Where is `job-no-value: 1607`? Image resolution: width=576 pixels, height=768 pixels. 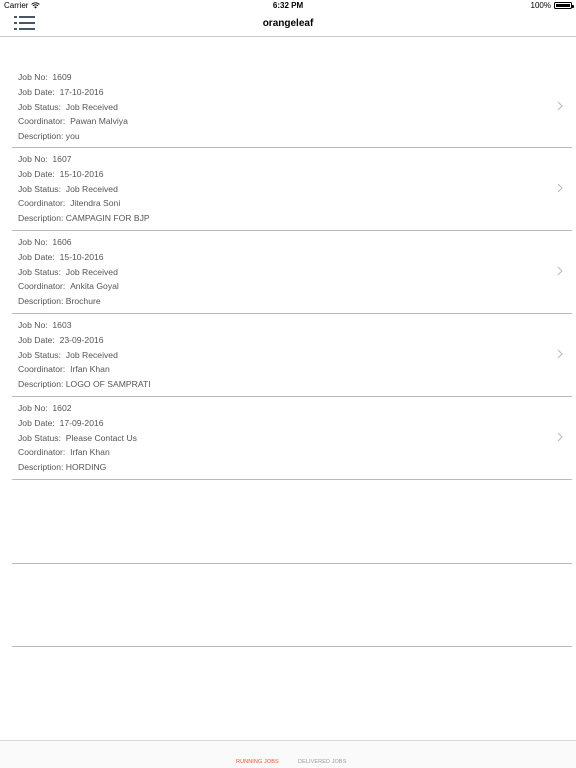 job-no-value: 1607 is located at coordinates (62, 159).